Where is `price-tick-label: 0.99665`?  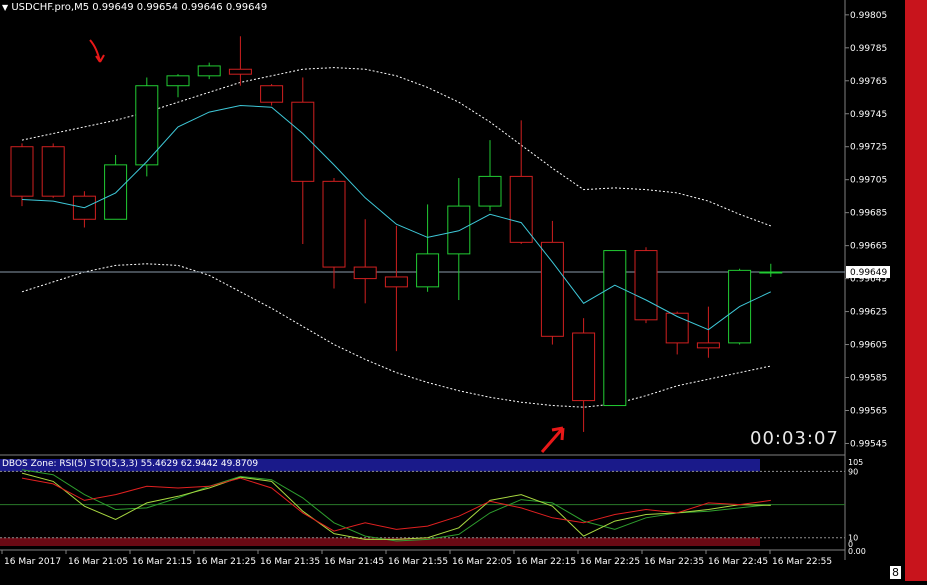 price-tick-label: 0.99665 is located at coordinates (868, 247).